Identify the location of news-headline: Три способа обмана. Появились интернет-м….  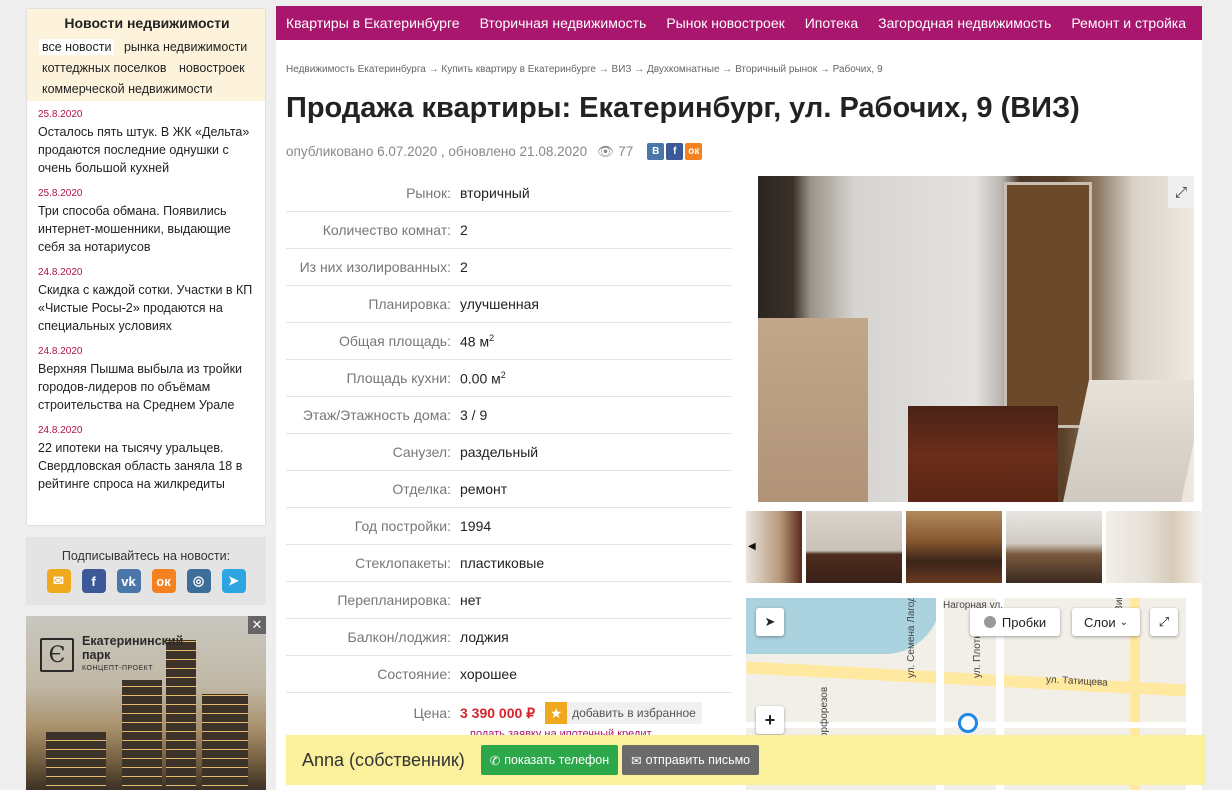
(146, 229).